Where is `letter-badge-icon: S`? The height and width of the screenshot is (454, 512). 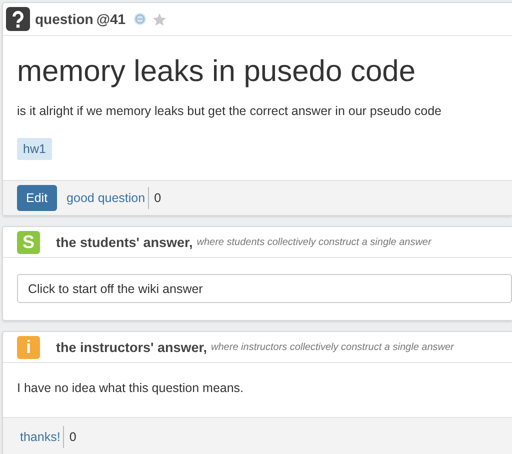 letter-badge-icon: S is located at coordinates (28, 242).